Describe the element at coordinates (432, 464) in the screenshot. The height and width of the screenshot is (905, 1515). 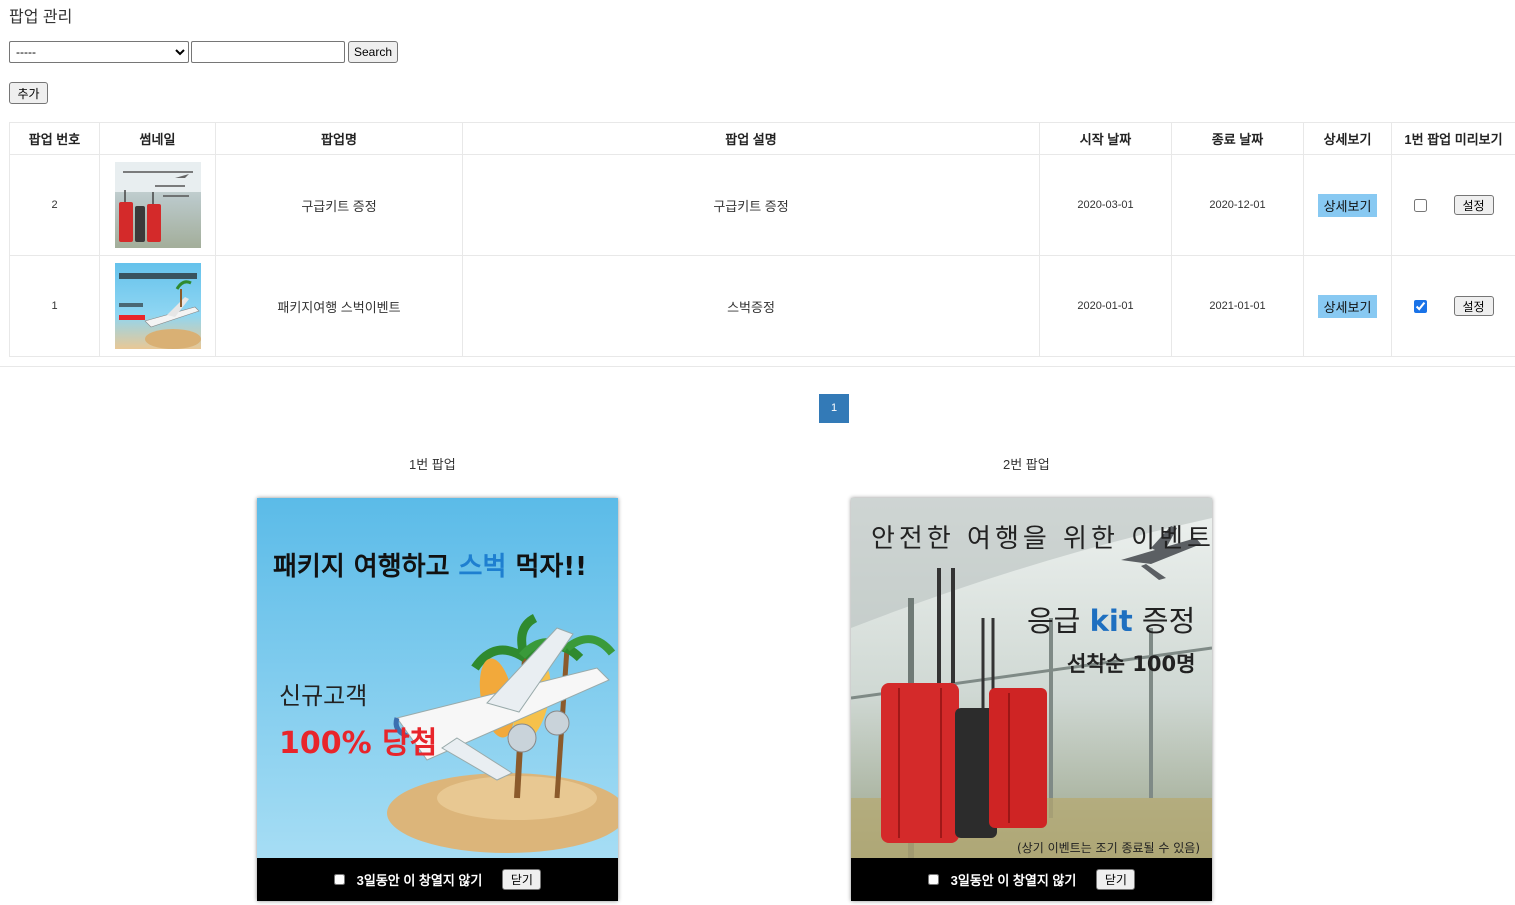
I see `popup-1-label: 1번 팝업` at that location.